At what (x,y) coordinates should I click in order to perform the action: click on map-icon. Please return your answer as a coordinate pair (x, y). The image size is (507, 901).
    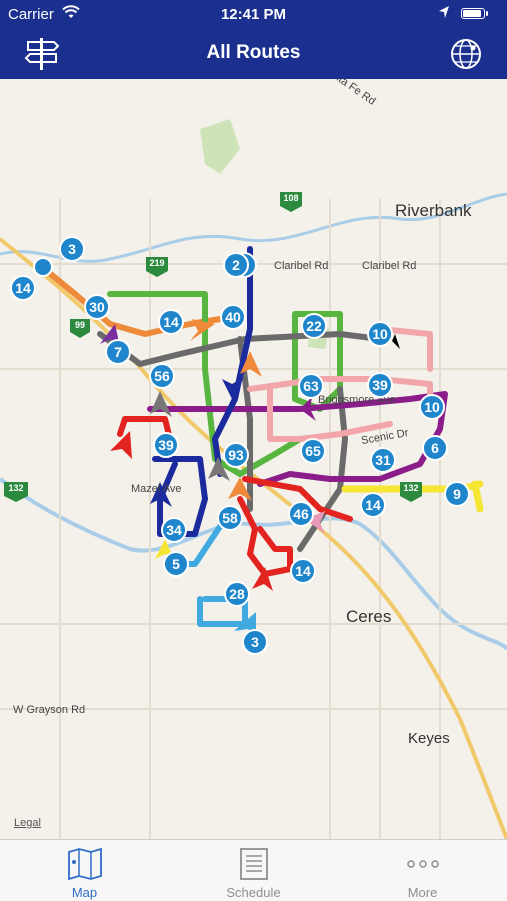
    Looking at the image, I should click on (85, 864).